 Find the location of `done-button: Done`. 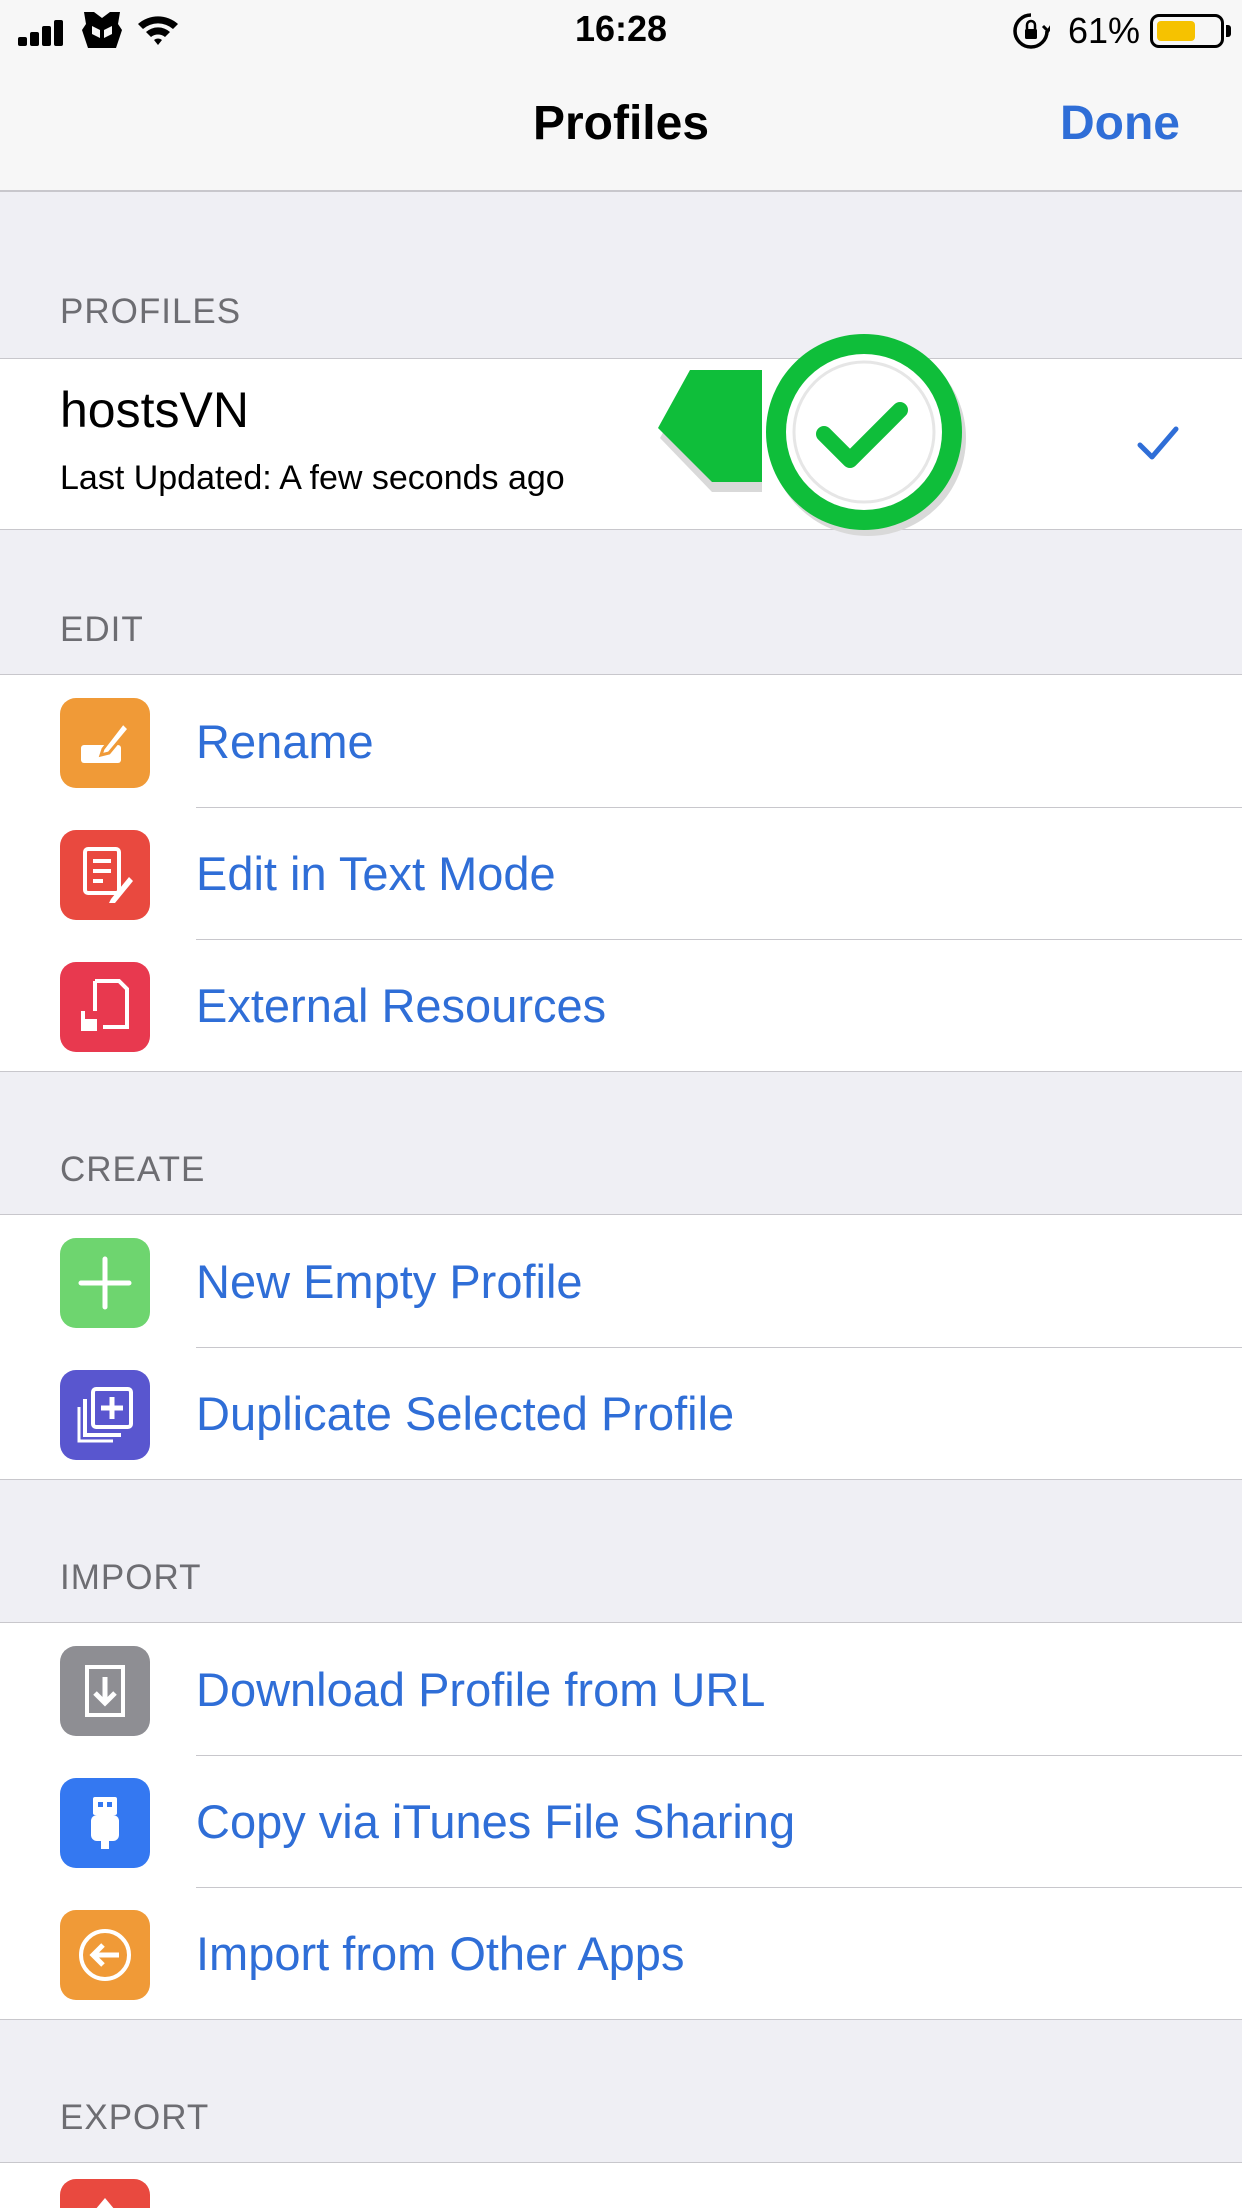

done-button: Done is located at coordinates (1120, 123).